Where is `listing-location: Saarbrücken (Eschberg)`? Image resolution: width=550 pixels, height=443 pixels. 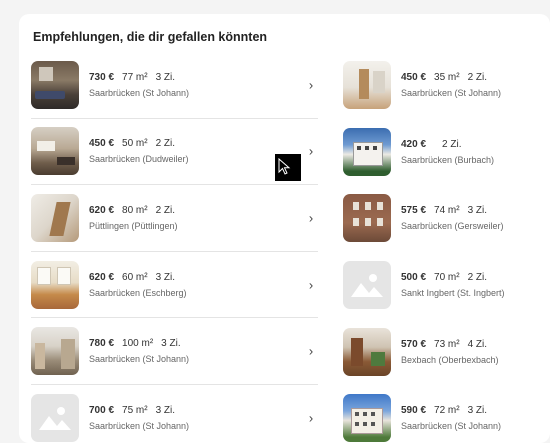 listing-location: Saarbrücken (Eschberg) is located at coordinates (138, 292).